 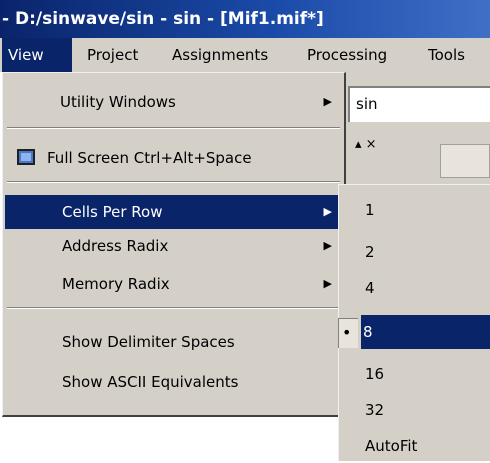 I want to click on submenu-item-8: 8, so click(x=425, y=332).